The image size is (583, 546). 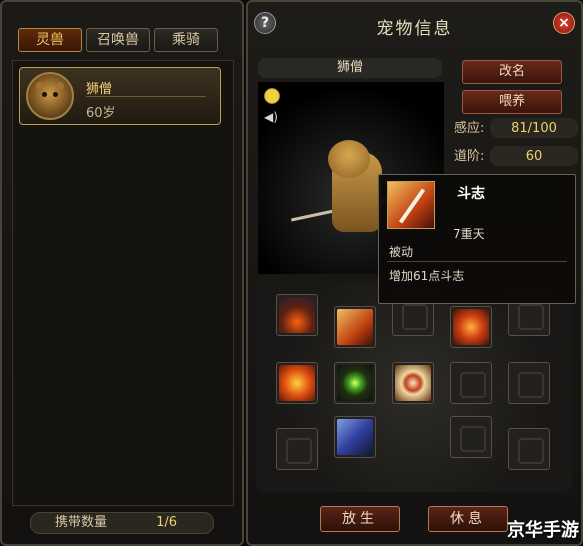 I want to click on close-button: ×, so click(x=564, y=23).